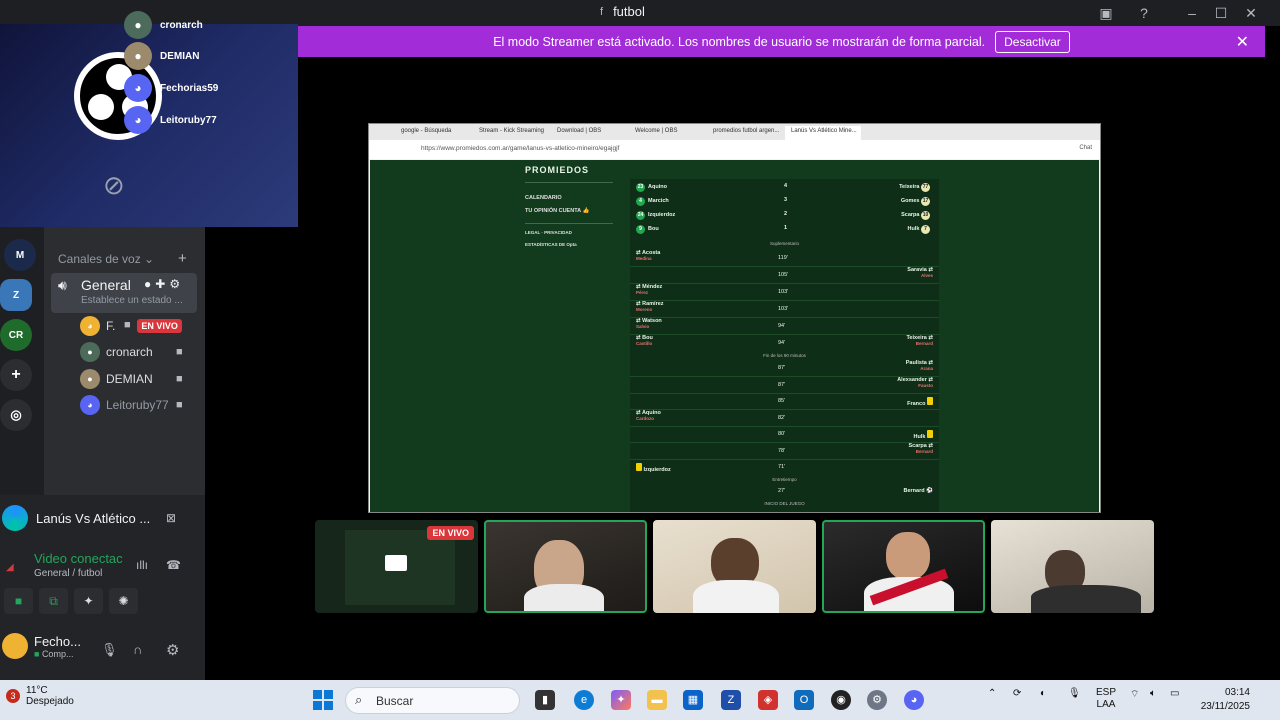 The width and height of the screenshot is (1280, 720). Describe the element at coordinates (1043, 693) in the screenshot. I see `defender-icon: ◐` at that location.